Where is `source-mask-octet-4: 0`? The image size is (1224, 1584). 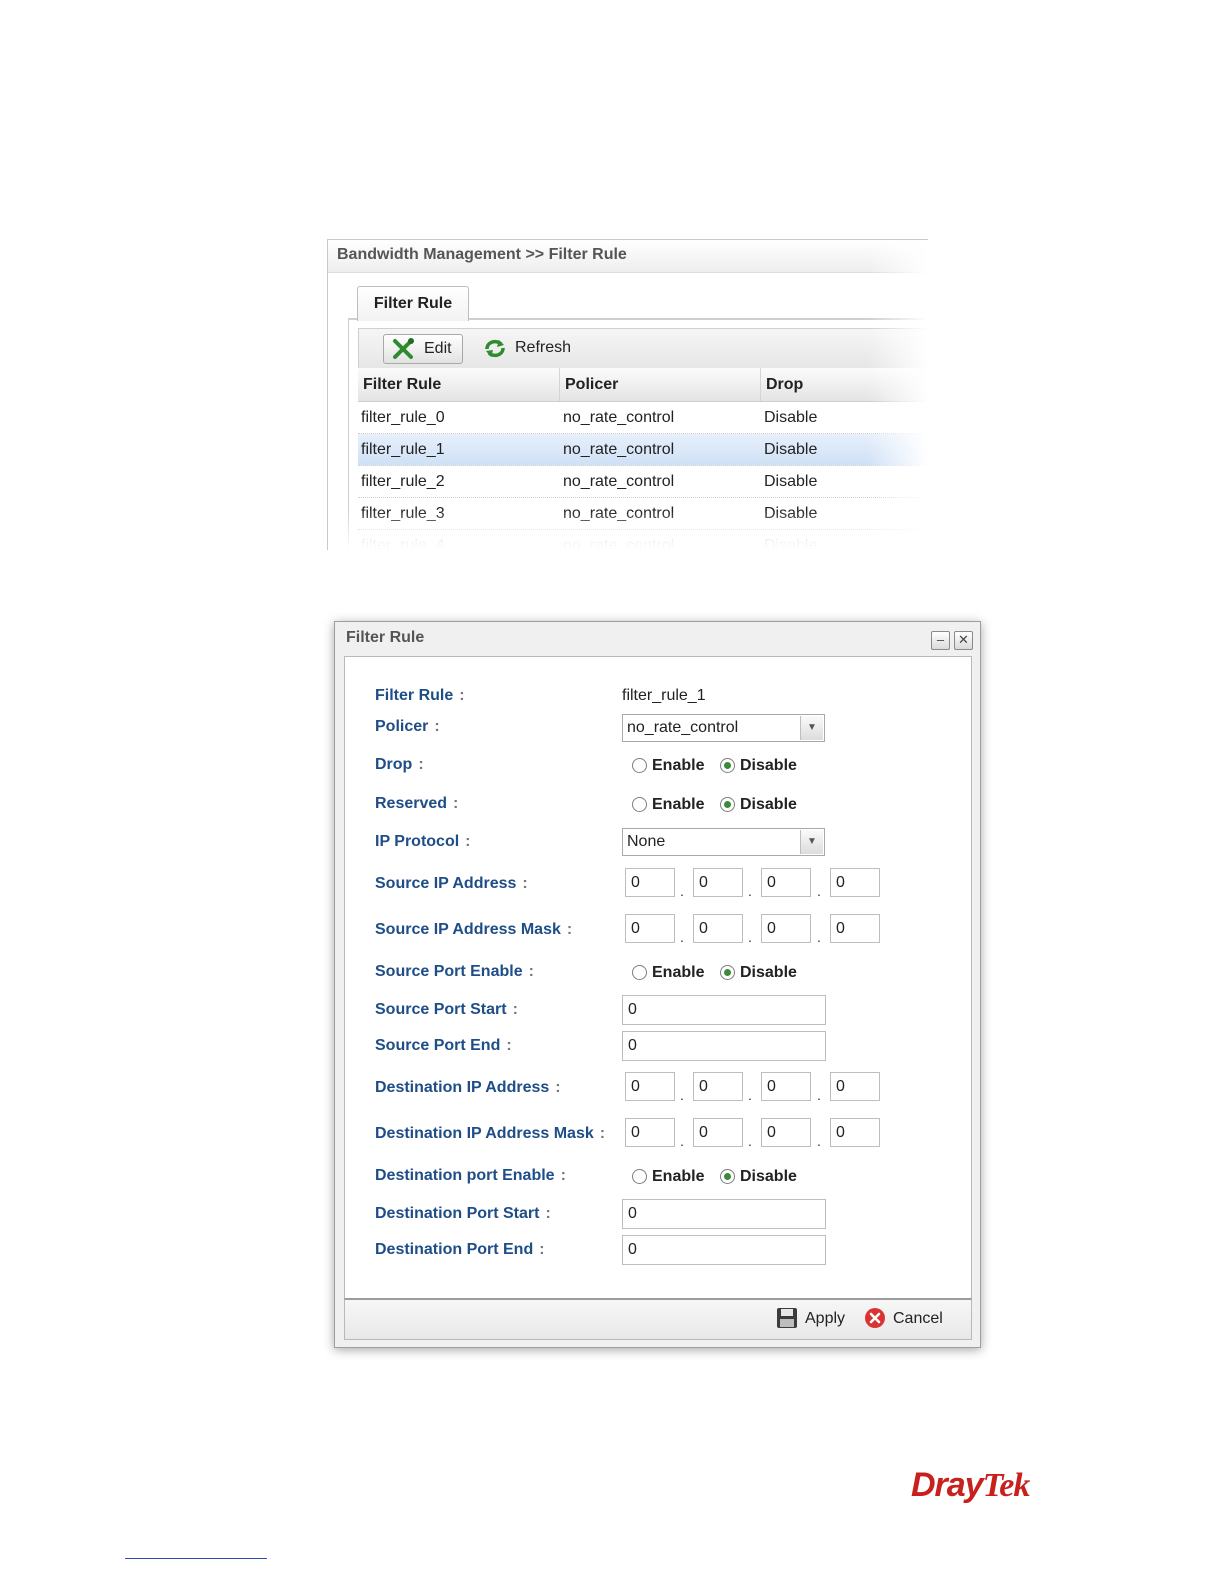
source-mask-octet-4: 0 is located at coordinates (855, 928).